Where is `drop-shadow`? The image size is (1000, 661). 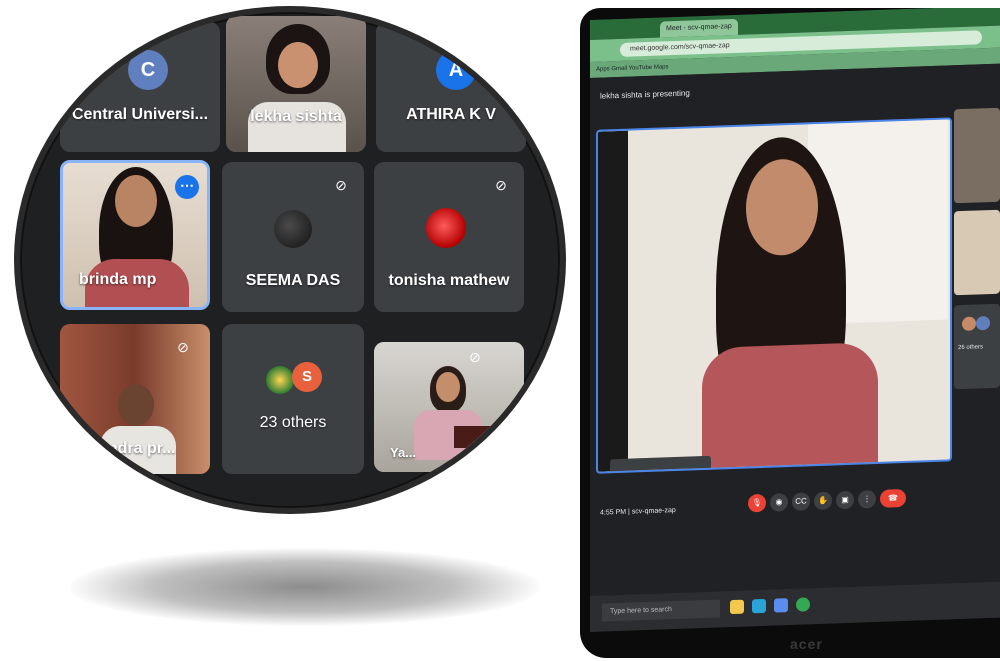
drop-shadow is located at coordinates (305, 587).